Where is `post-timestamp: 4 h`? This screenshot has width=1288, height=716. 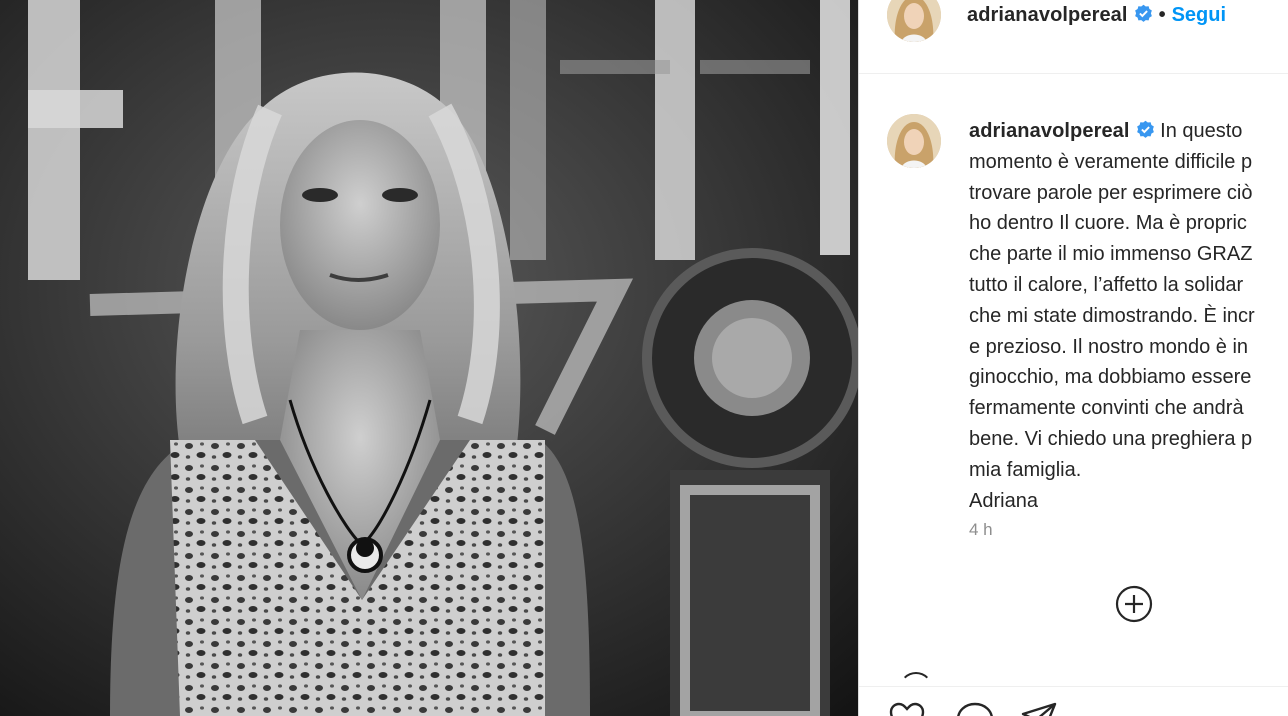 post-timestamp: 4 h is located at coordinates (981, 530).